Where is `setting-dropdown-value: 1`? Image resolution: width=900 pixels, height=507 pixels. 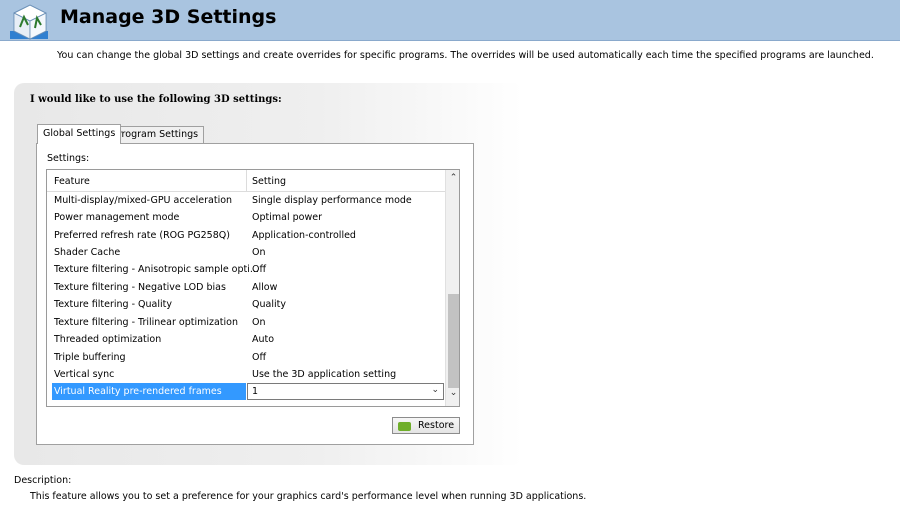
setting-dropdown-value: 1 is located at coordinates (255, 391).